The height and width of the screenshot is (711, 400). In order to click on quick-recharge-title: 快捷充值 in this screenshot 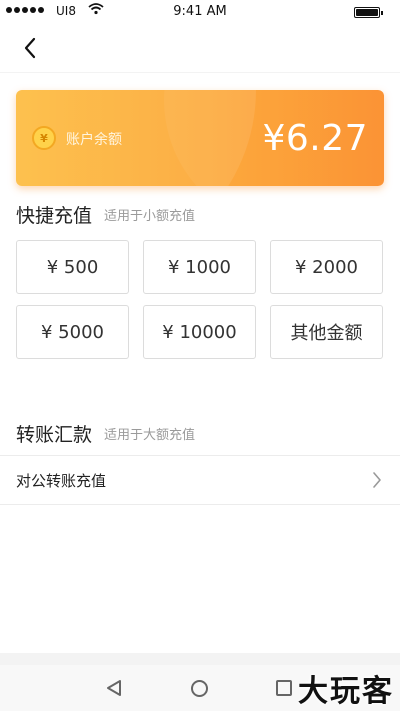, I will do `click(54, 216)`.